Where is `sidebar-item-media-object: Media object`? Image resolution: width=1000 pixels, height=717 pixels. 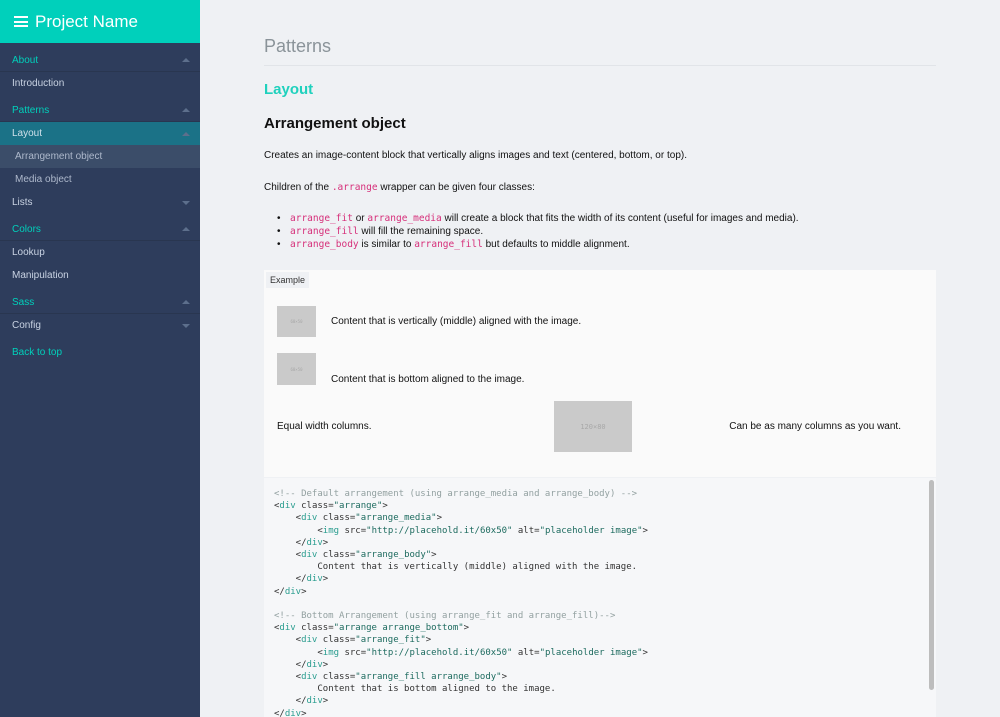
sidebar-item-media-object: Media object is located at coordinates (100, 179).